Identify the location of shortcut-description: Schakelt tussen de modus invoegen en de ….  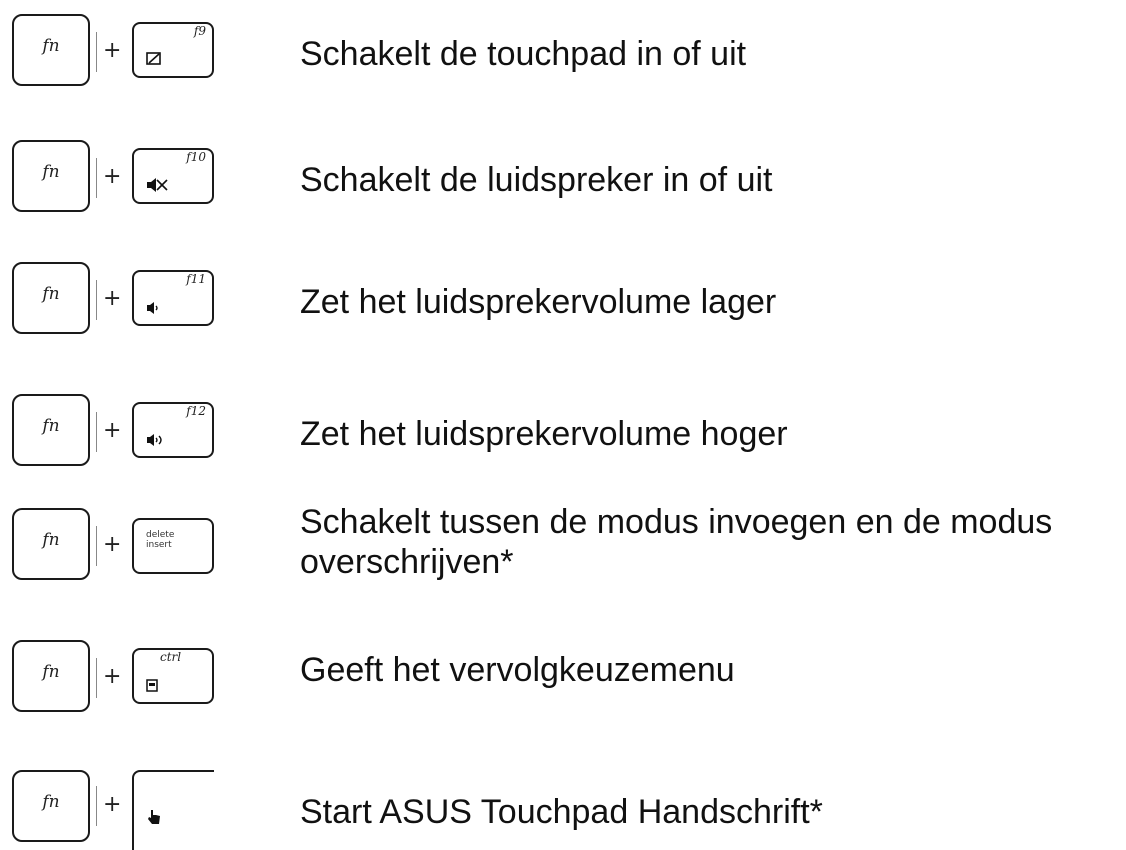
(676, 542).